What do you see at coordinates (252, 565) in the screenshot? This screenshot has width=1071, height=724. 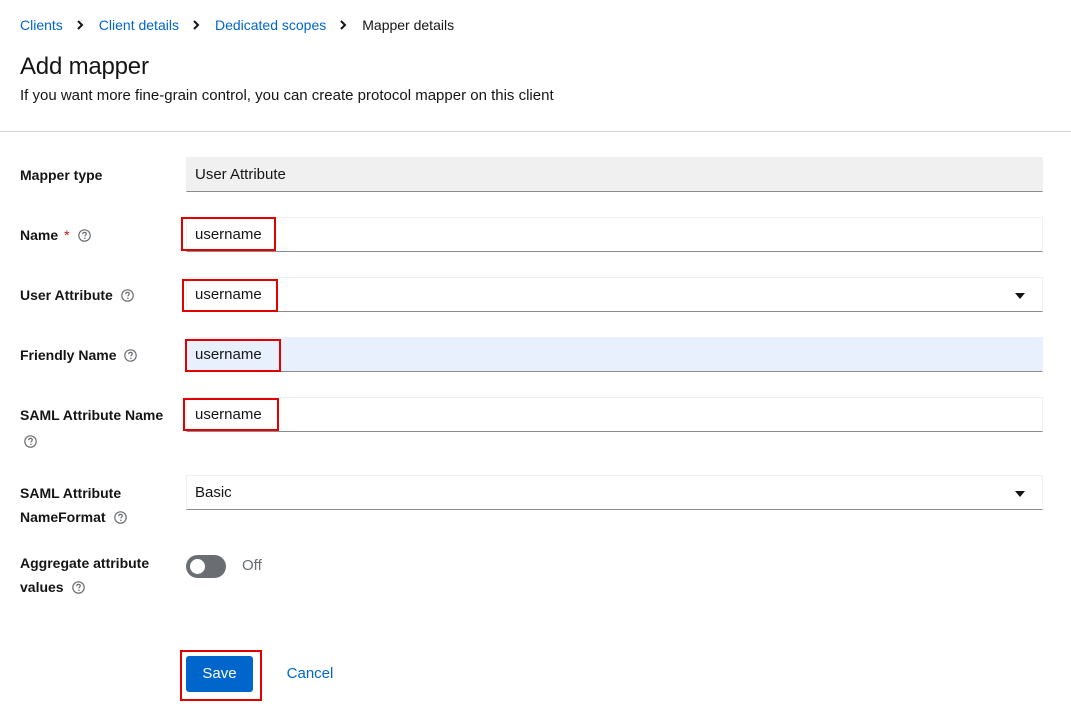 I see `toggle-state-text: Off` at bounding box center [252, 565].